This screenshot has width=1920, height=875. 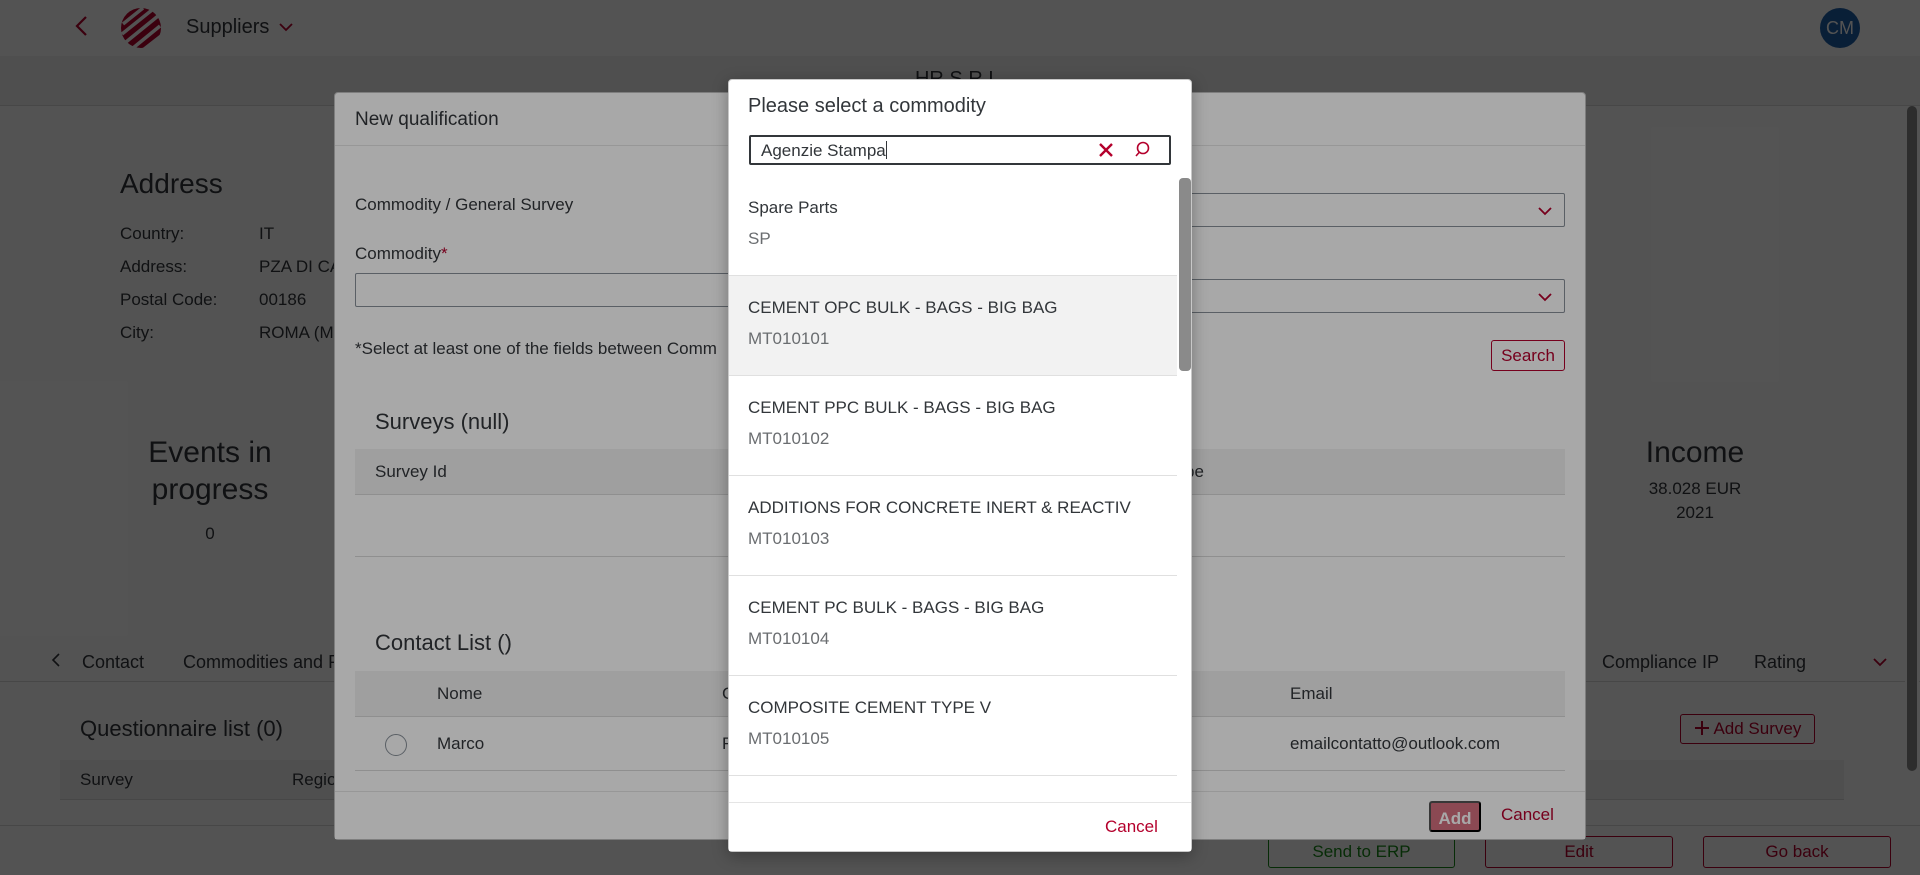 I want to click on item-name: Spare Parts, so click(x=793, y=207).